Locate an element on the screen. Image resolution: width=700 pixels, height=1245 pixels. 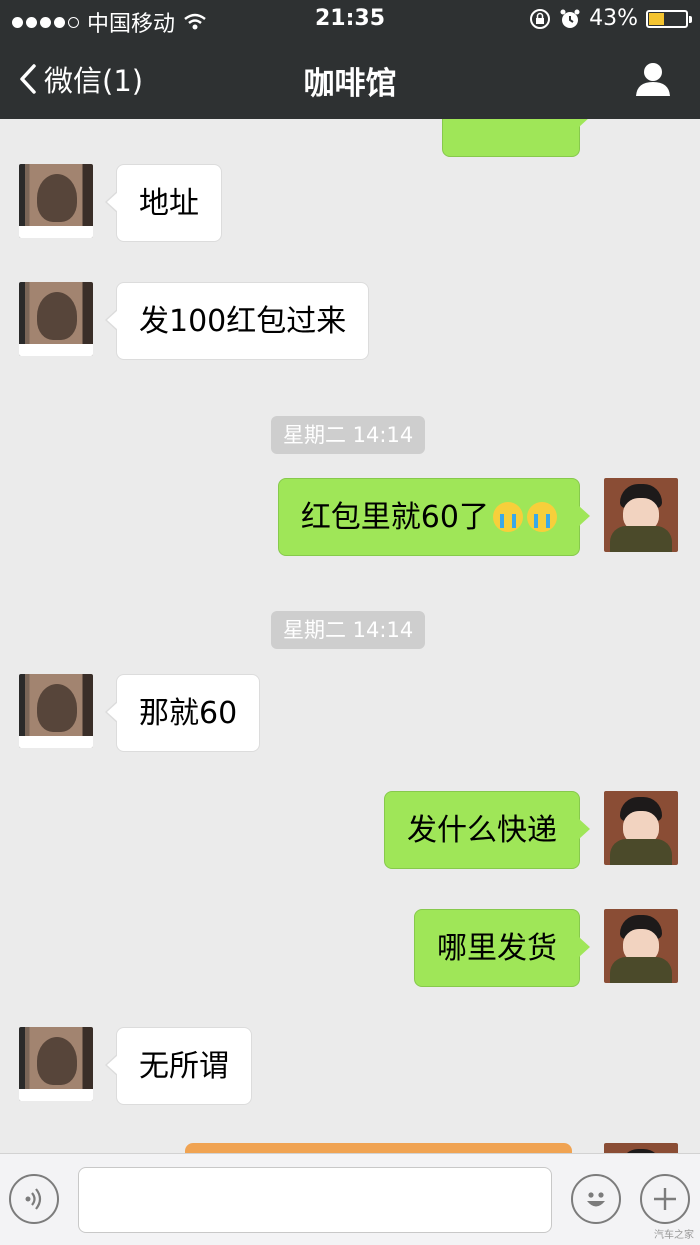
message-bubble-out: 发什么快递 is located at coordinates (487, 830).